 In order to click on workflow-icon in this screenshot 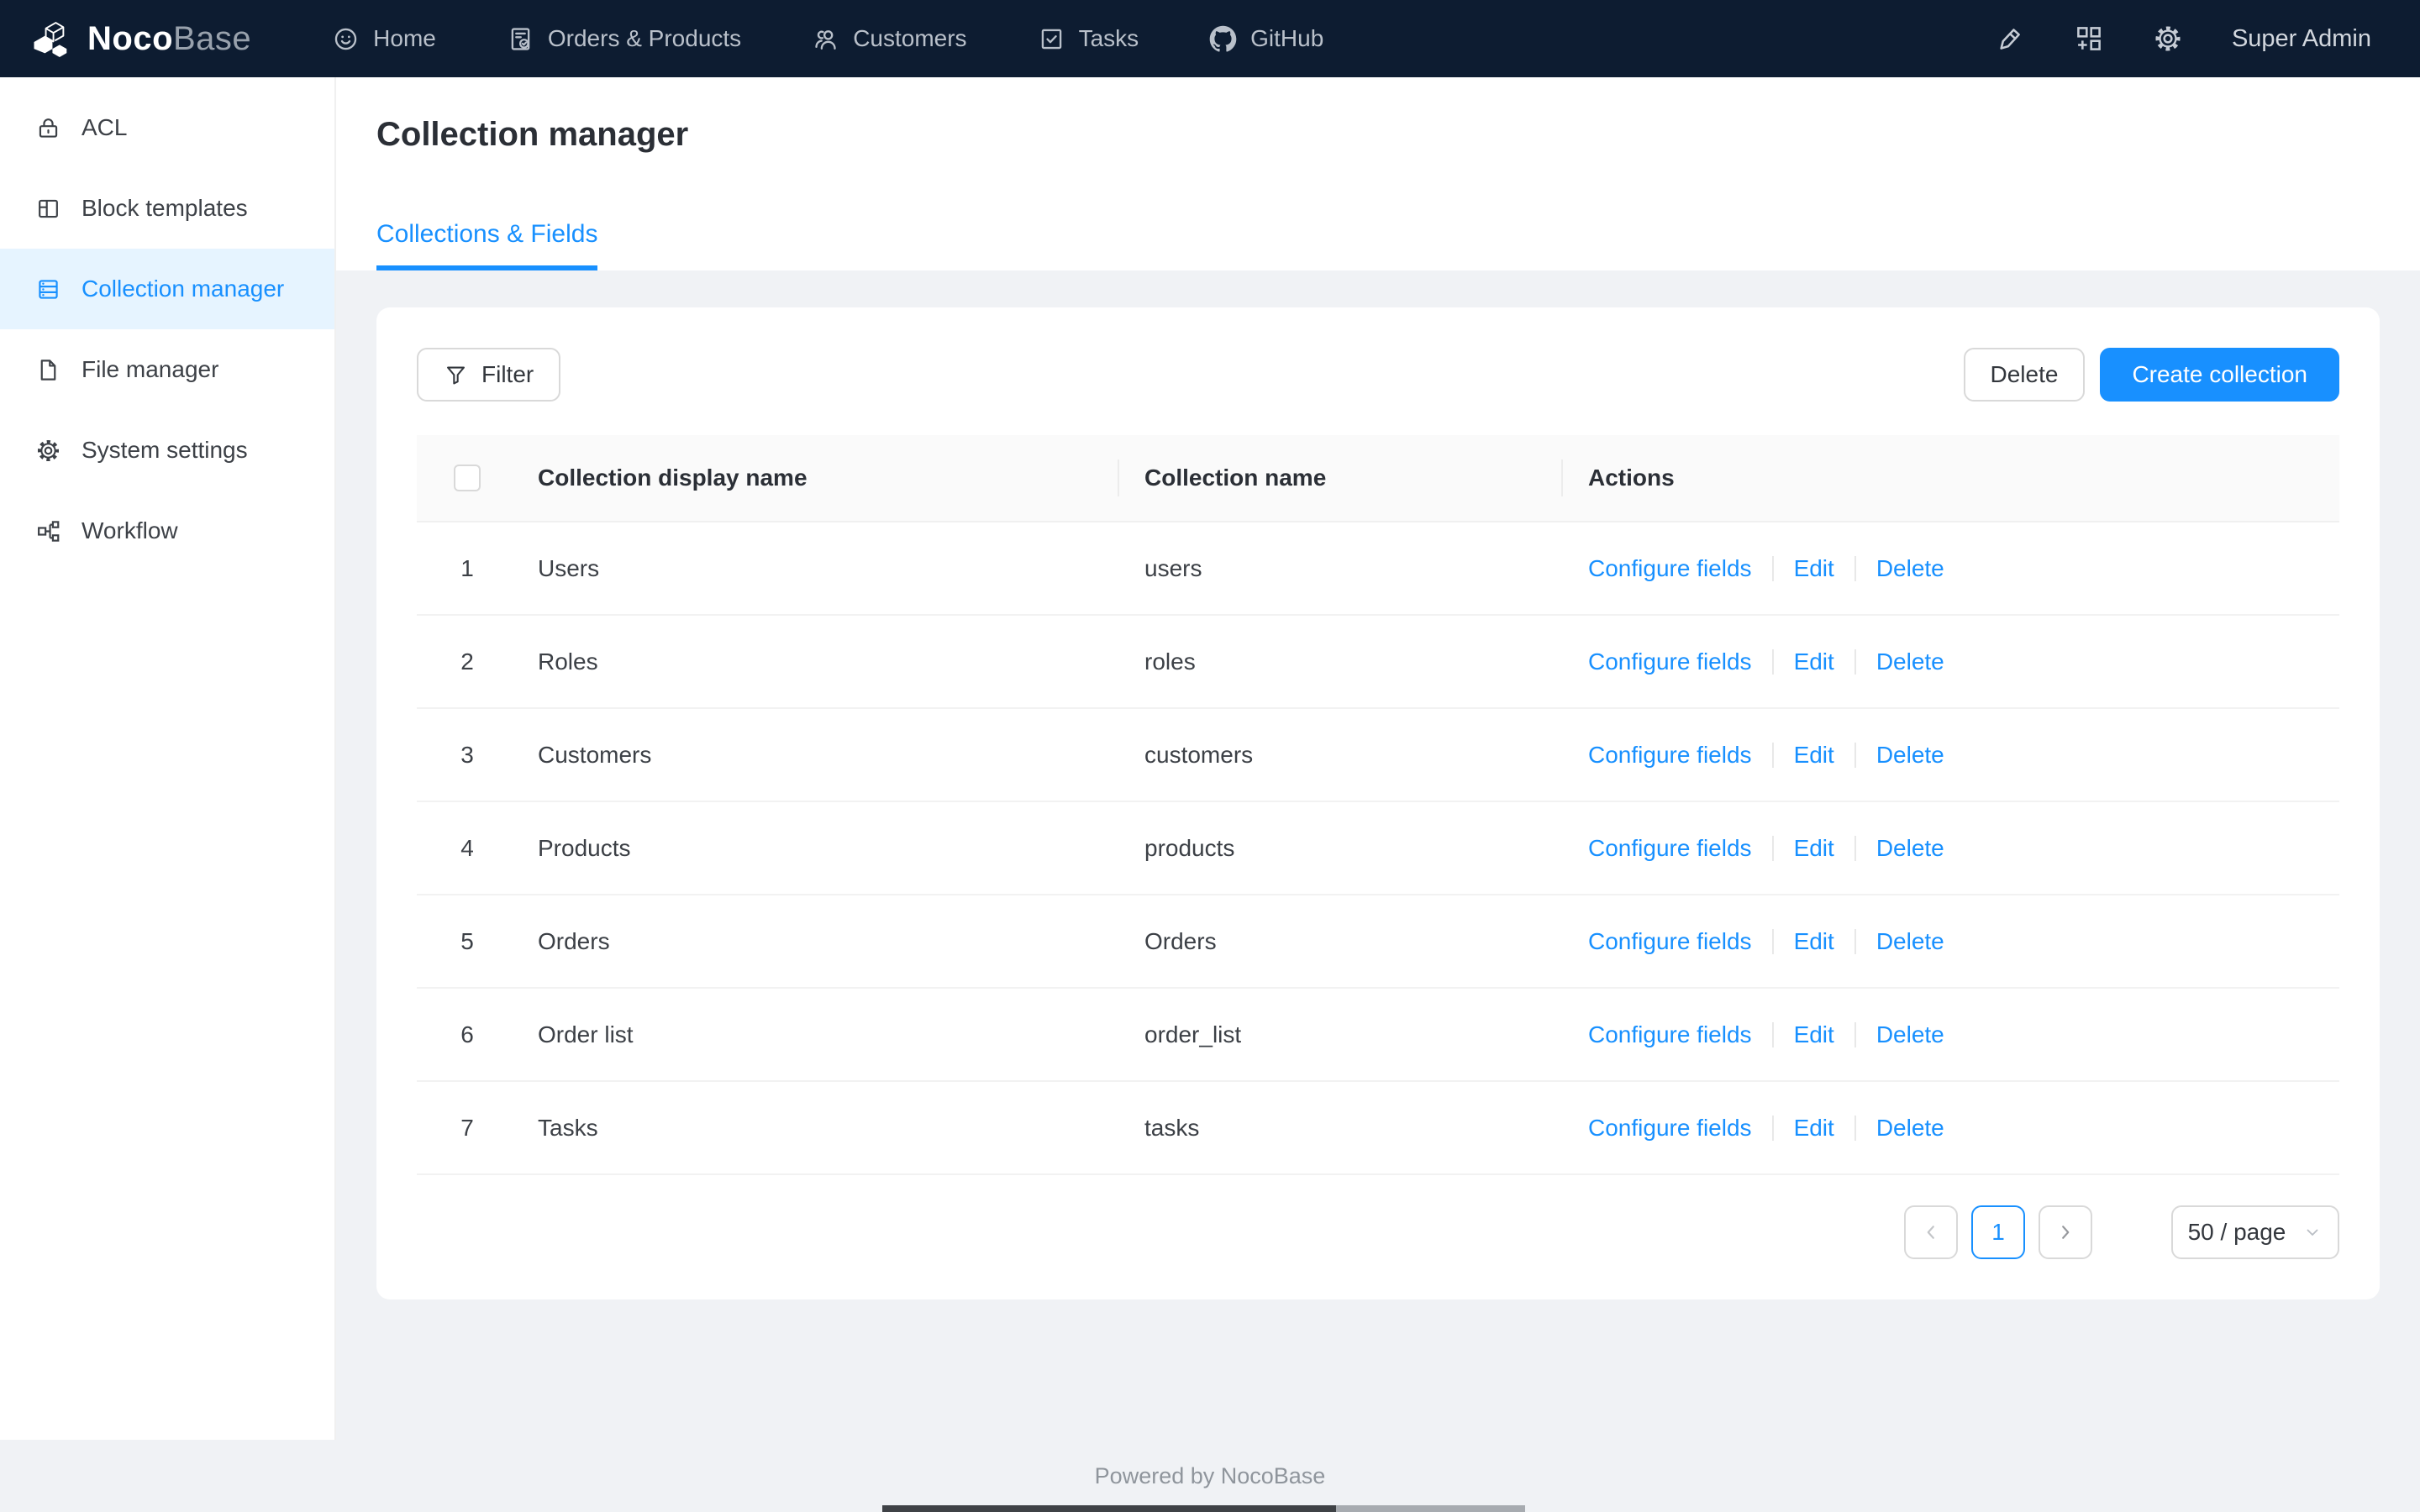, I will do `click(49, 531)`.